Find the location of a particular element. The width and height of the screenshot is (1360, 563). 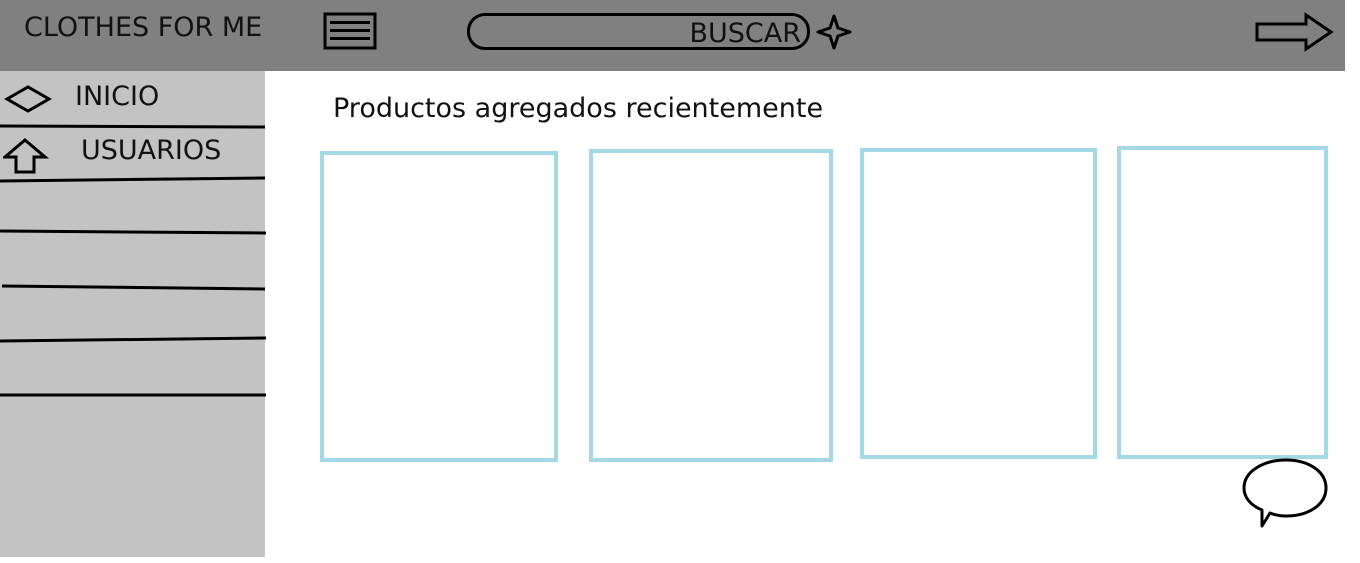

arrow-right-icon is located at coordinates (1294, 32).